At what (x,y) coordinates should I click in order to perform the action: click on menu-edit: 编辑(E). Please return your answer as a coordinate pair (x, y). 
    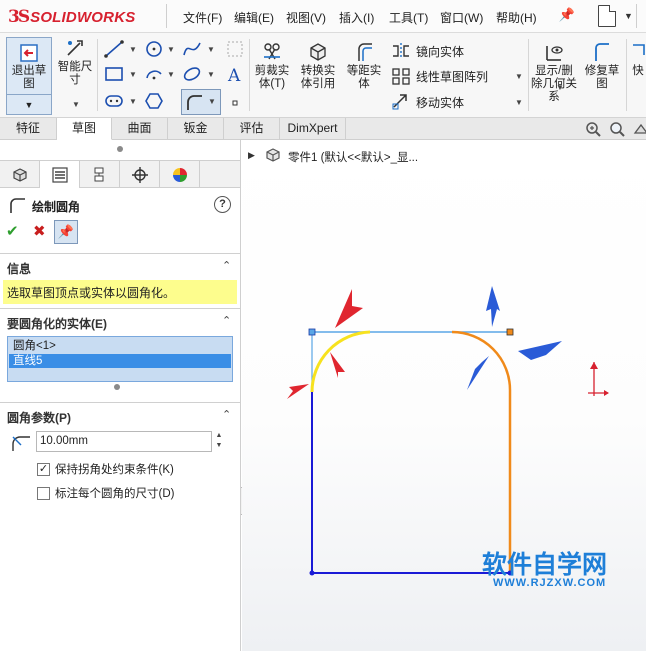
    Looking at the image, I should click on (254, 17).